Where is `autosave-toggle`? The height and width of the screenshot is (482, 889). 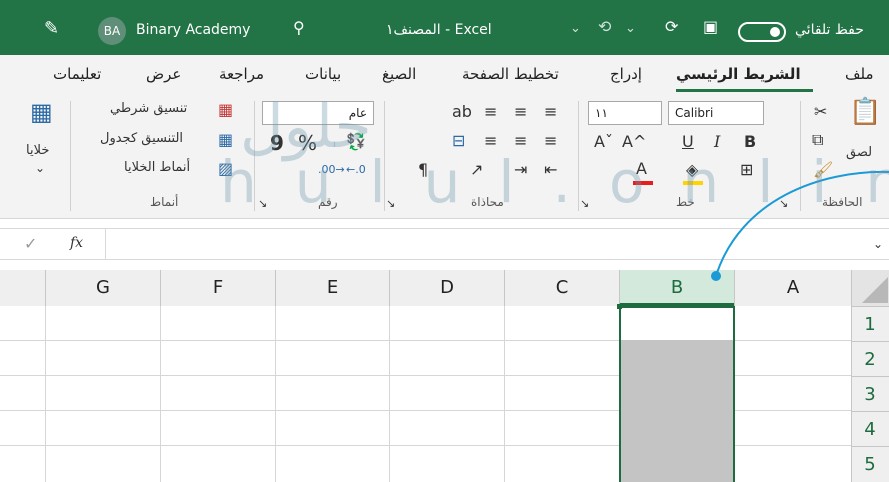
autosave-toggle is located at coordinates (762, 32).